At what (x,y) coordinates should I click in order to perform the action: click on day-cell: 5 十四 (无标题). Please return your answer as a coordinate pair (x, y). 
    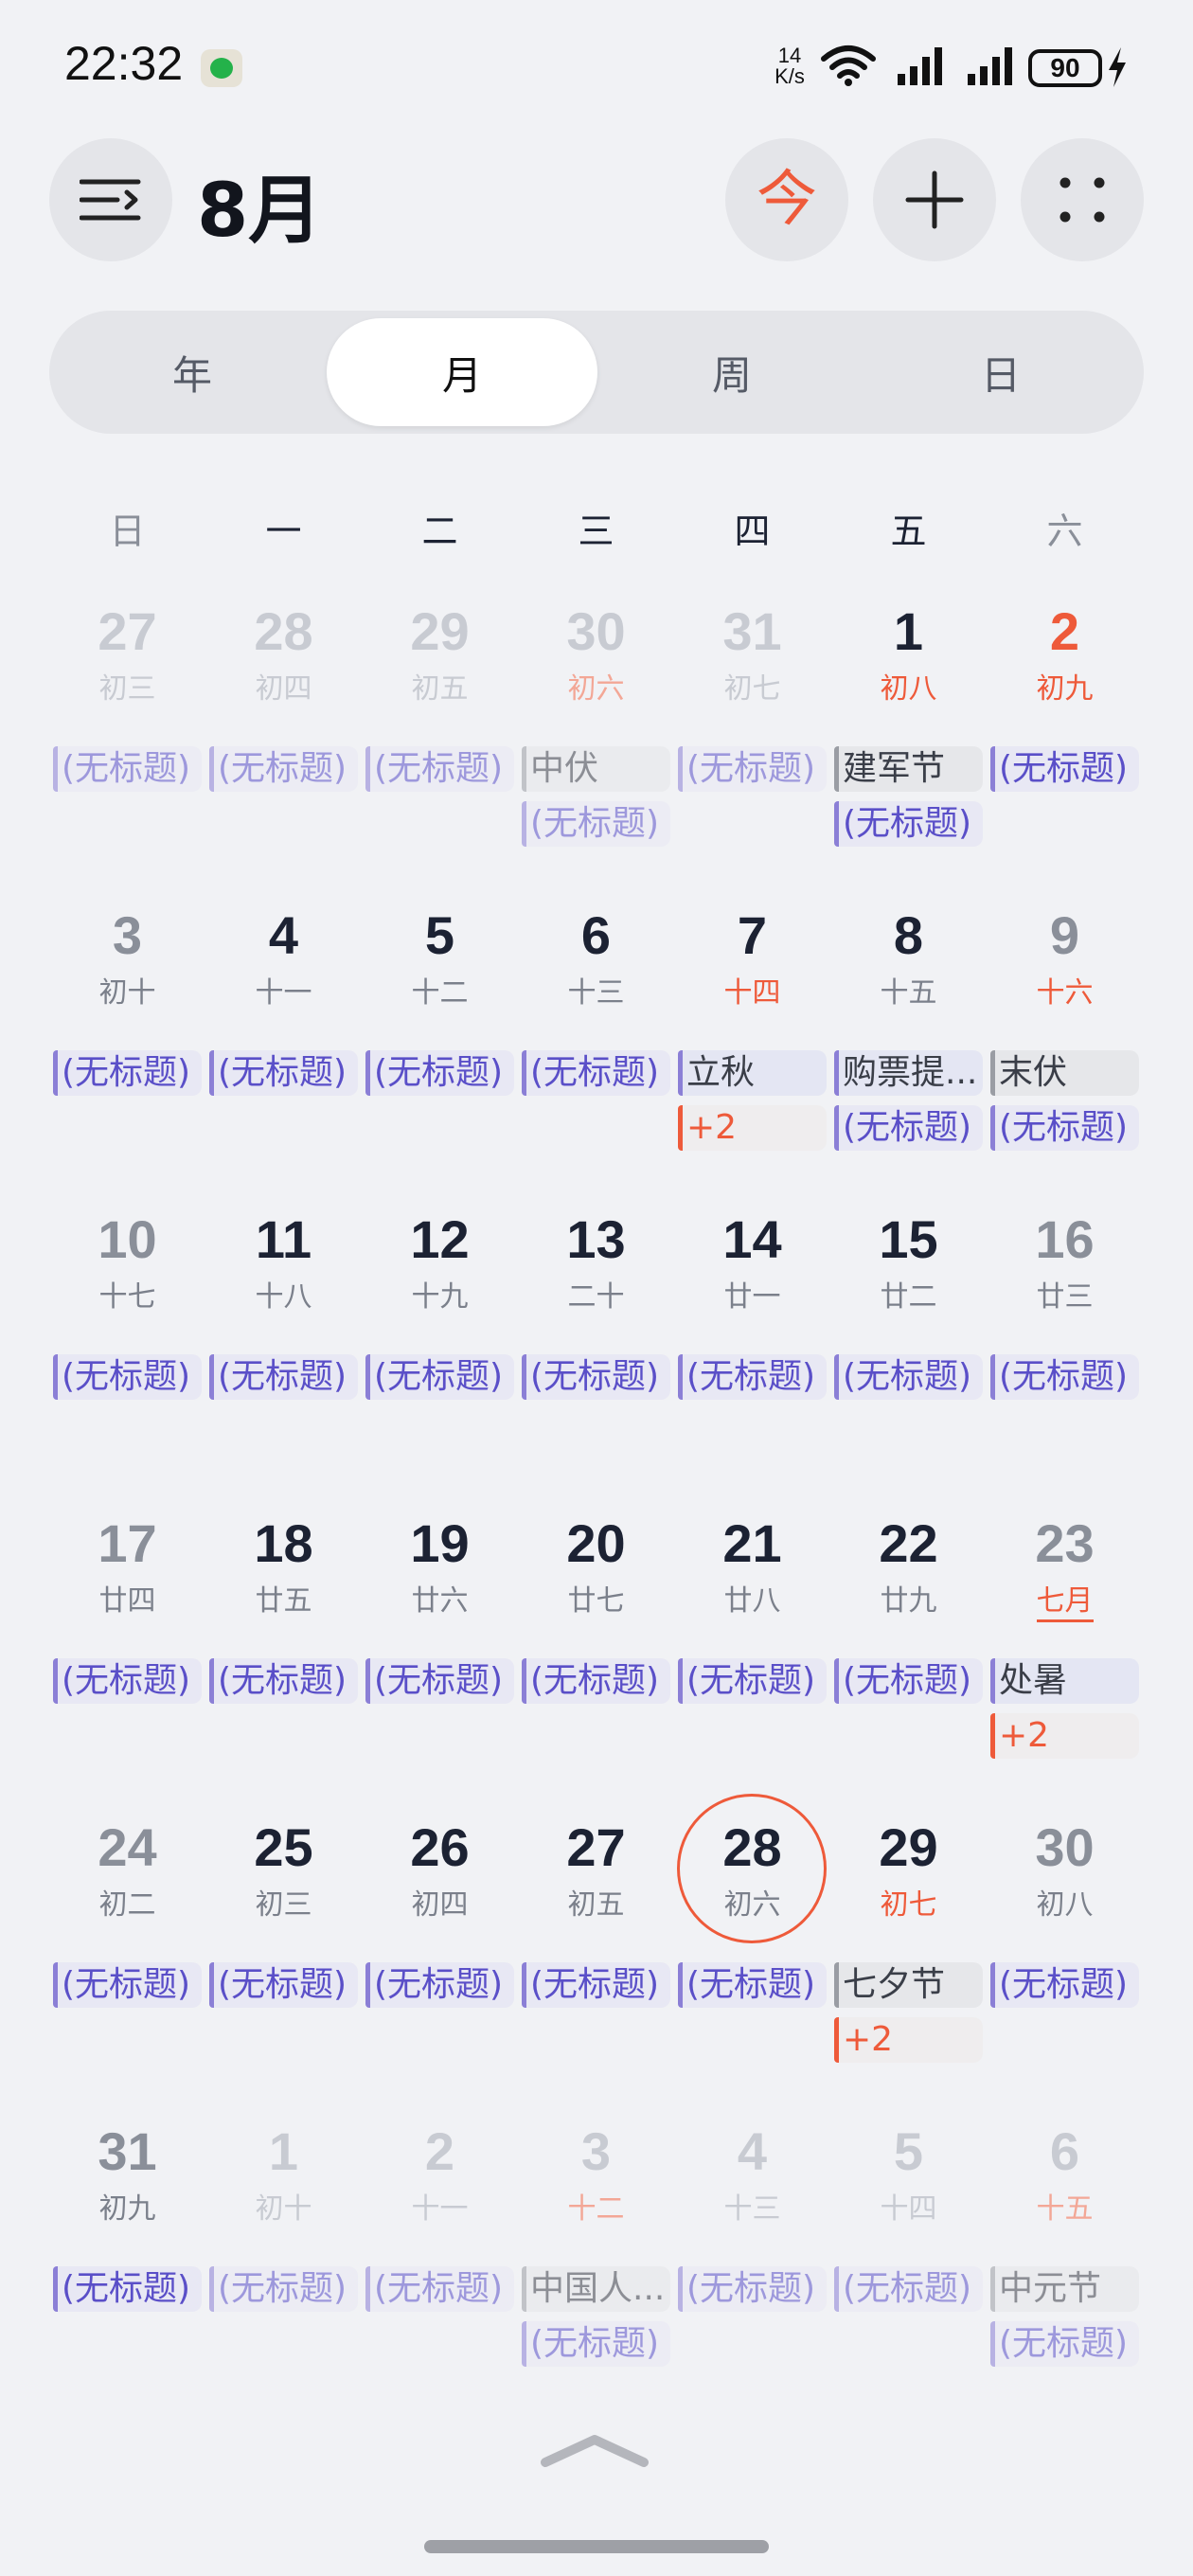
    Looking at the image, I should click on (908, 2259).